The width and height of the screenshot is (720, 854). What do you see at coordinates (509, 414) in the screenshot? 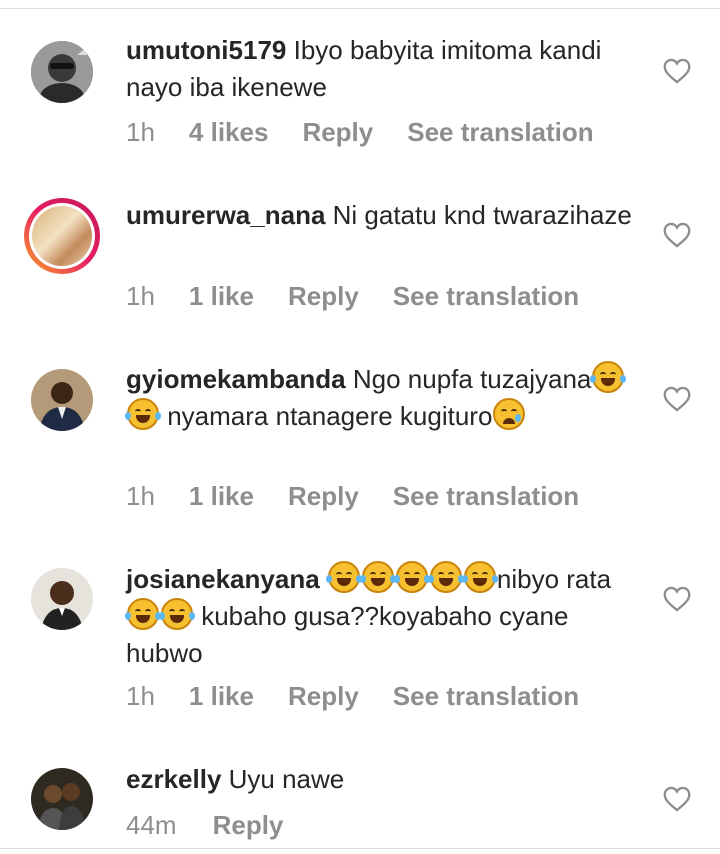
I see `sad-emoji-icon` at bounding box center [509, 414].